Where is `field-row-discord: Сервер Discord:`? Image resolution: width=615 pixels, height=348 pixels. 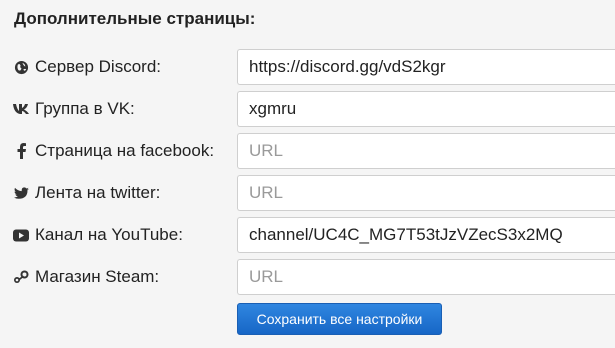
field-row-discord: Сервер Discord: is located at coordinates (307, 67).